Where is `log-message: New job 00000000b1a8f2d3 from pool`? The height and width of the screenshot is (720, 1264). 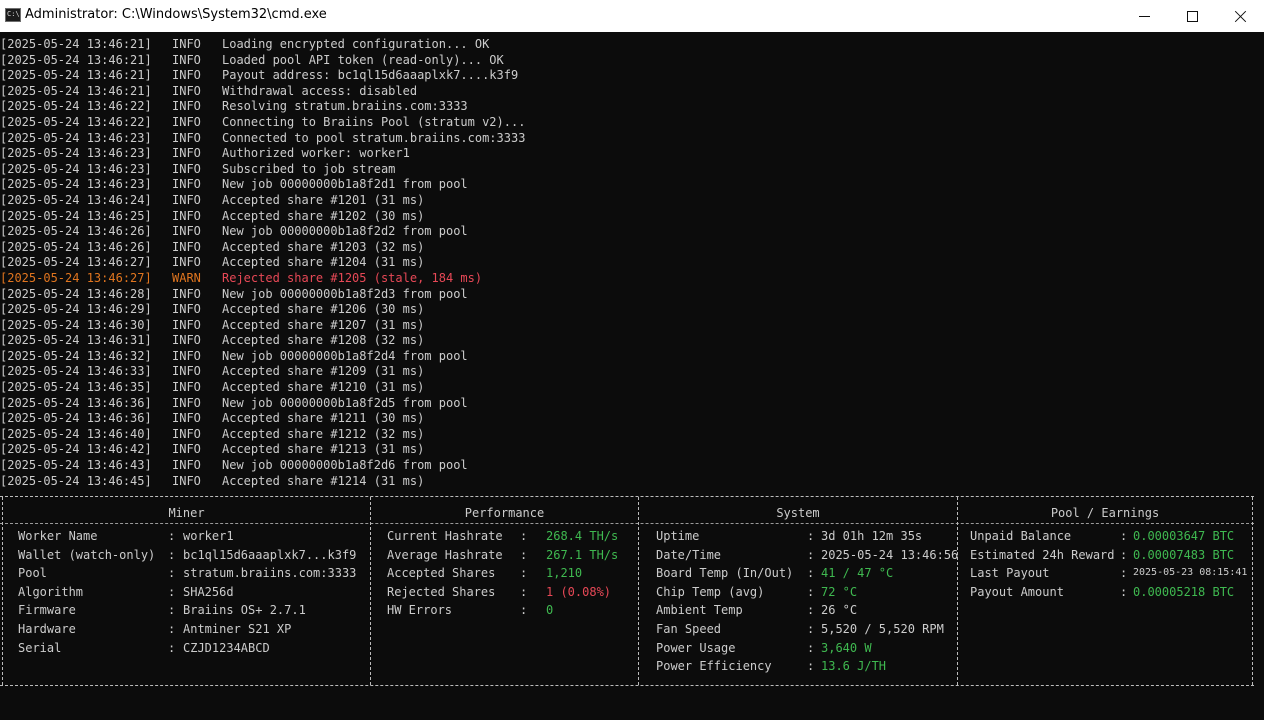 log-message: New job 00000000b1a8f2d3 from pool is located at coordinates (345, 293).